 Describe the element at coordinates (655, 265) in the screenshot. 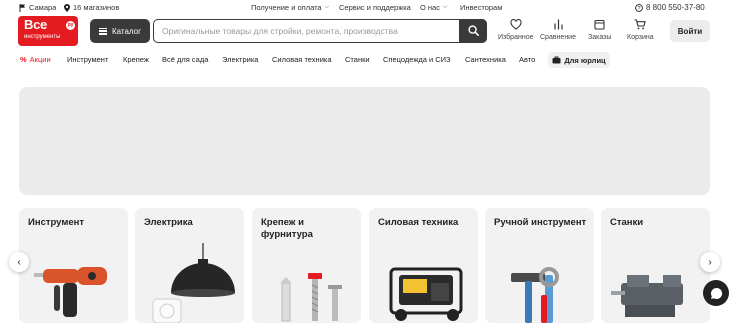

I see `category-card-machines: Станки` at that location.